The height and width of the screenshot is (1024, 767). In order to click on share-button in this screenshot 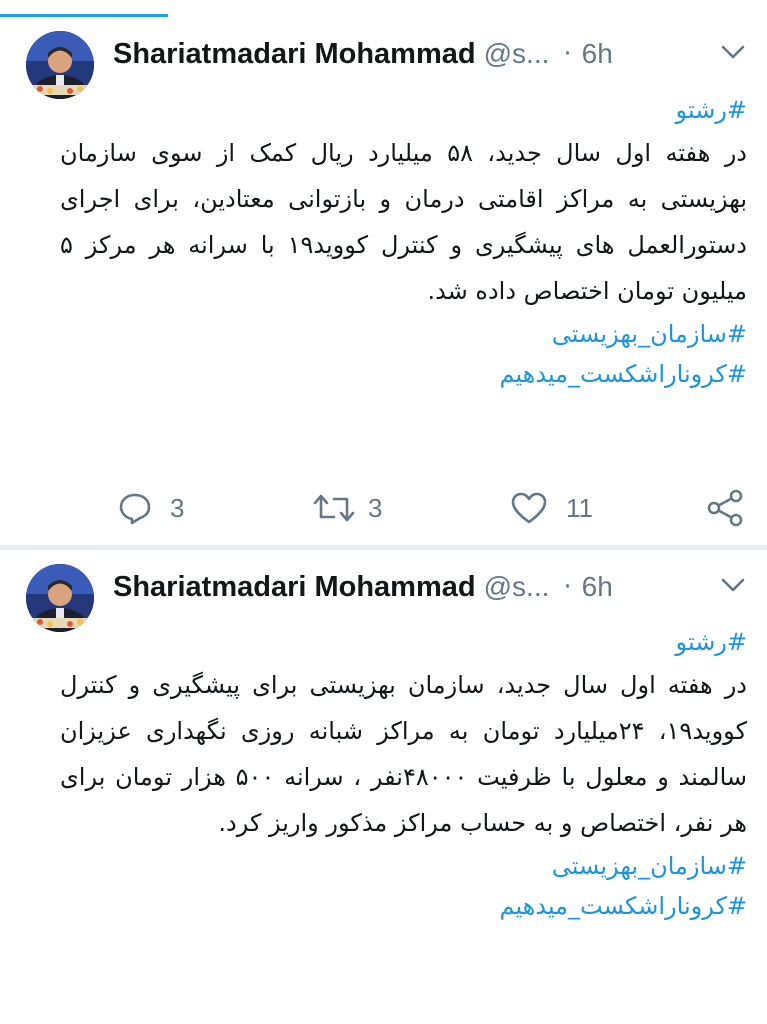, I will do `click(726, 508)`.